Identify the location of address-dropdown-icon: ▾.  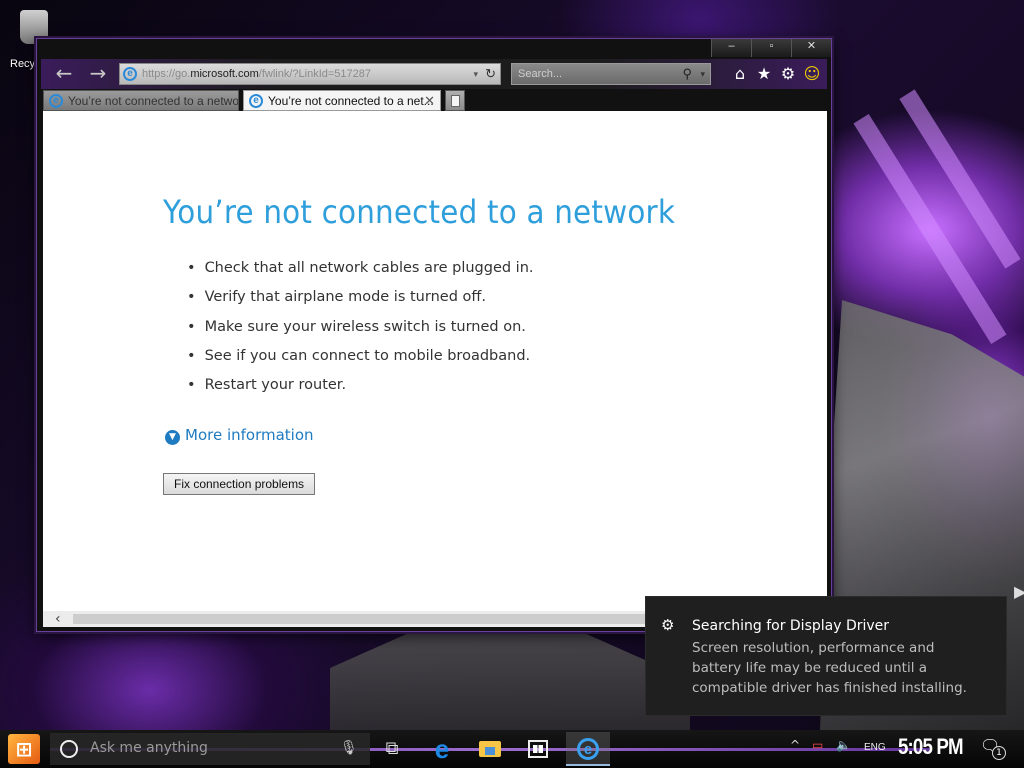
(475, 74).